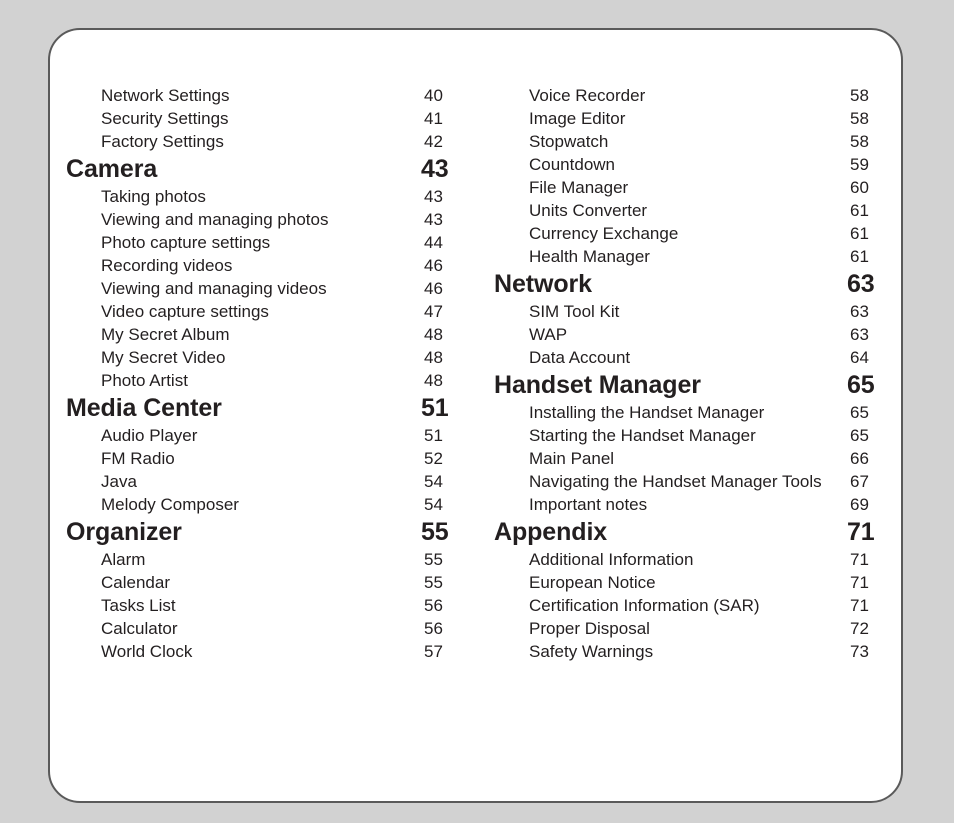 The width and height of the screenshot is (954, 823). Describe the element at coordinates (264, 559) in the screenshot. I see `toc-subentry-row: Alarm 55` at that location.